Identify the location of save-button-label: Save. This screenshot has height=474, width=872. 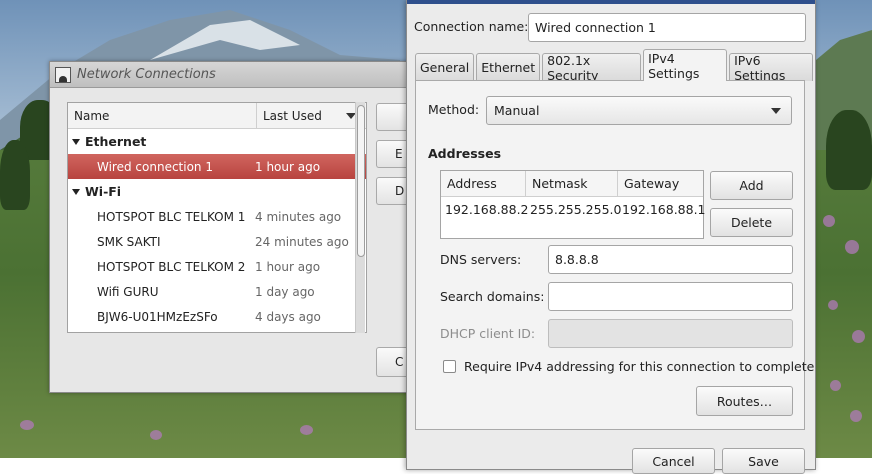
(763, 461).